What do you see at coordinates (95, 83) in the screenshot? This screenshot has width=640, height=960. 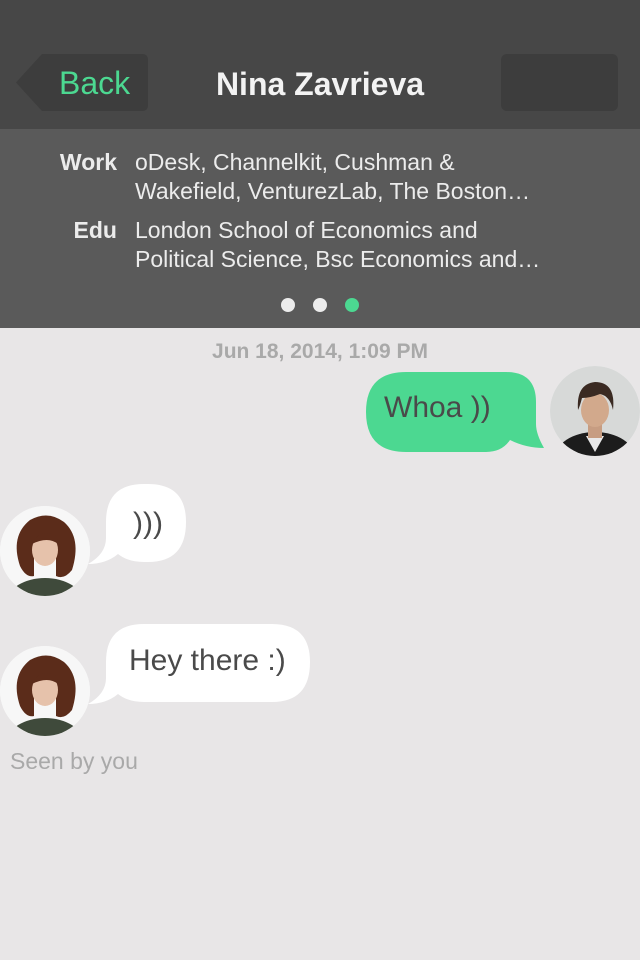 I see `back-button-label: Back` at bounding box center [95, 83].